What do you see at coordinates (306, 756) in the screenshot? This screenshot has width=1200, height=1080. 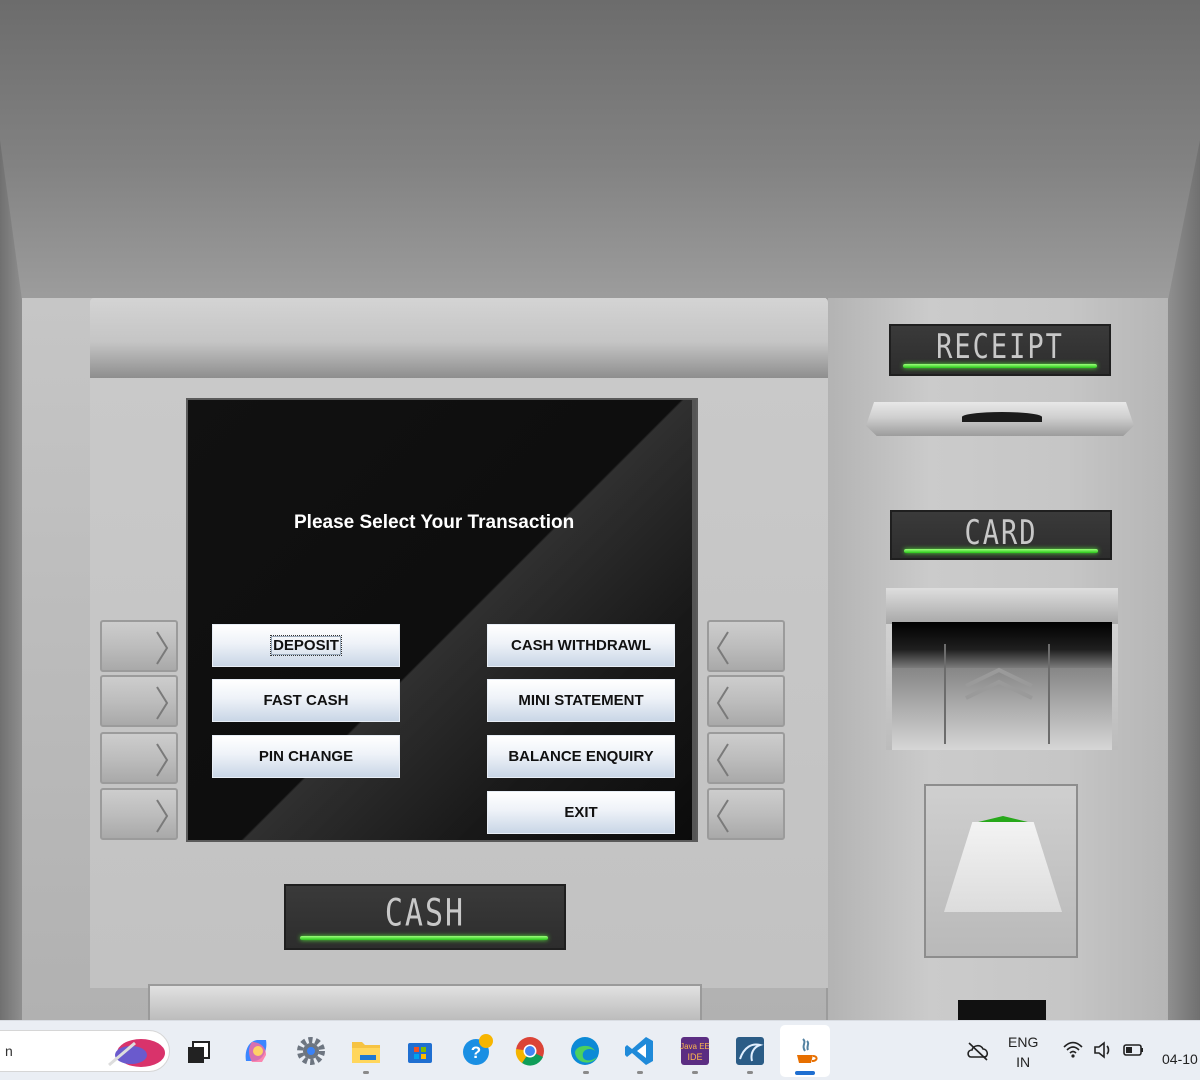 I see `pin-change-button: PIN CHANGE` at bounding box center [306, 756].